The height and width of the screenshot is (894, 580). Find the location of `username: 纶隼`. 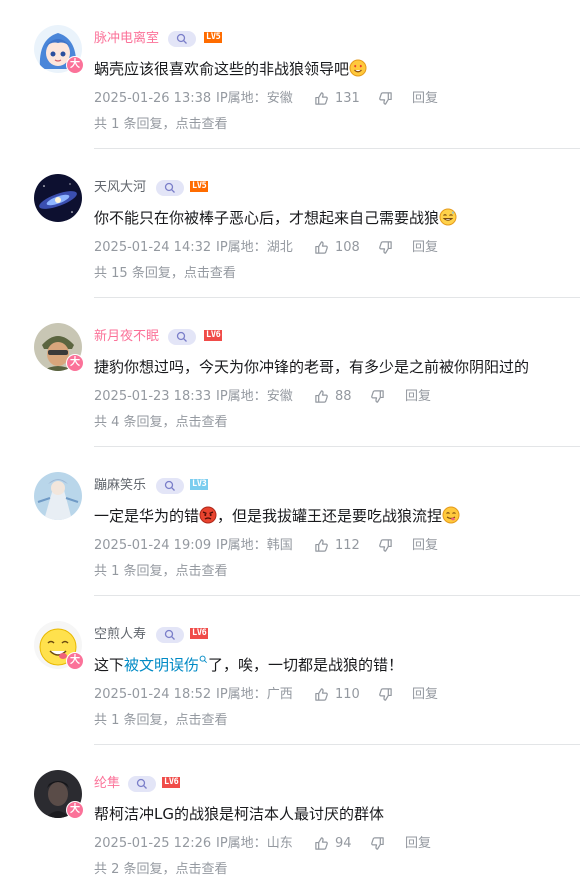

username: 纶隼 is located at coordinates (107, 784).